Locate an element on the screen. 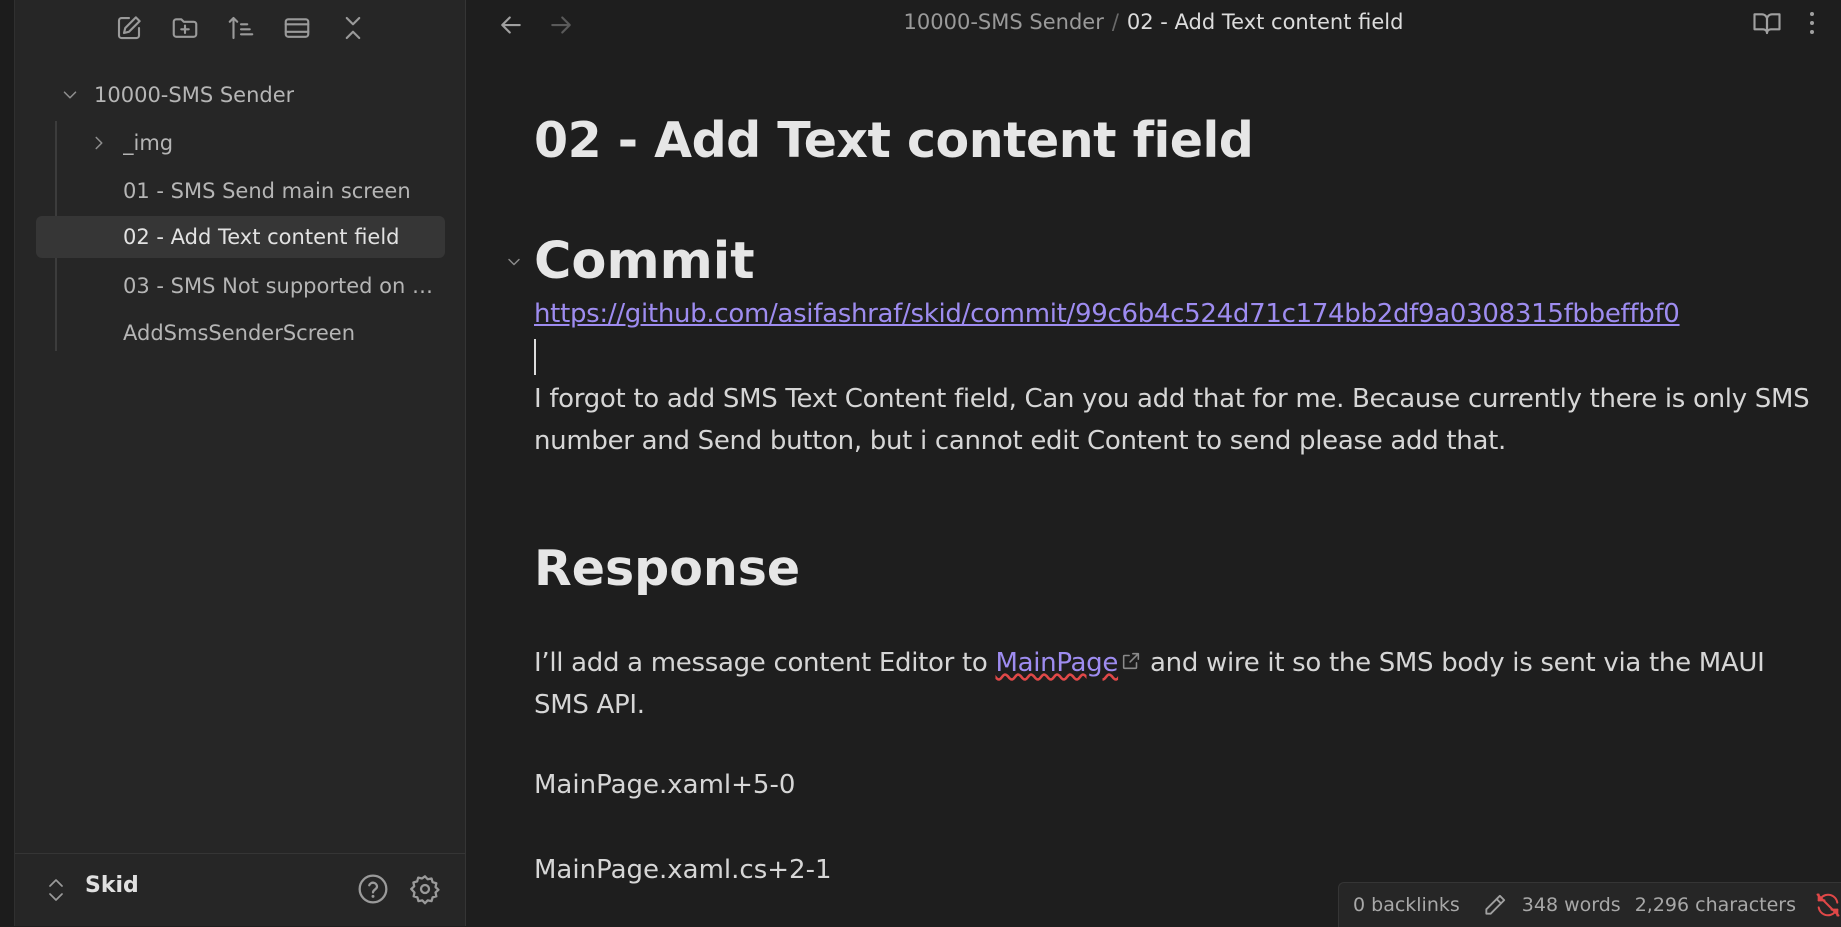 The height and width of the screenshot is (927, 1841). sort-button is located at coordinates (241, 28).